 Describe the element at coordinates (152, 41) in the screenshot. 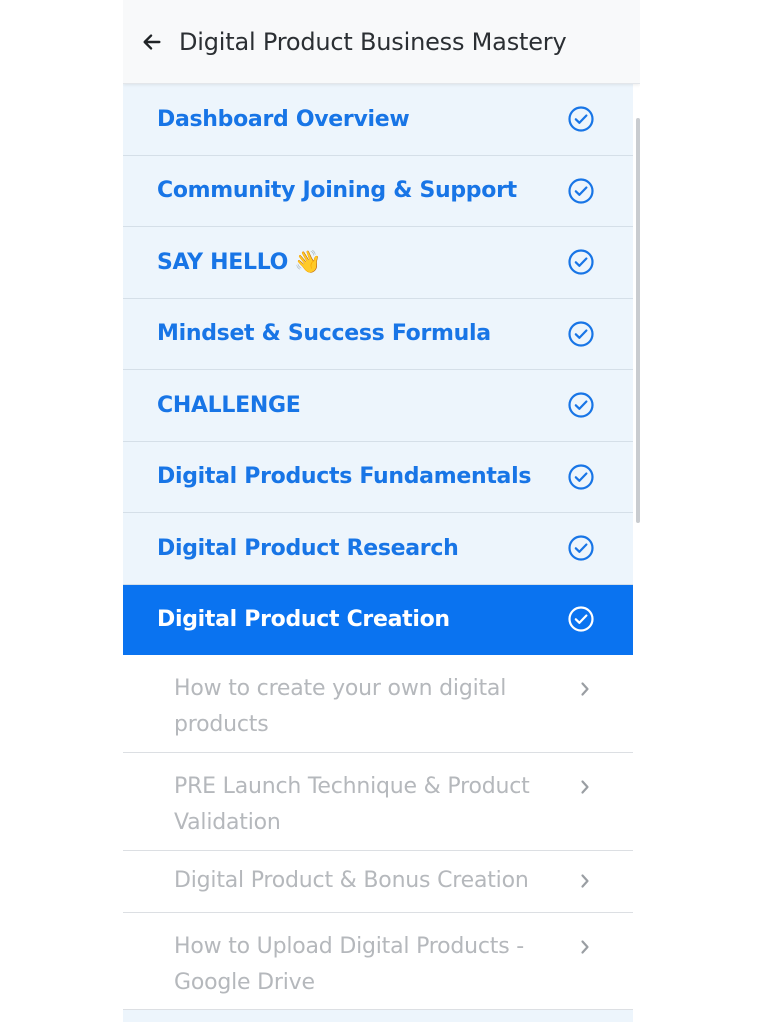

I see `arrow-left-icon` at that location.